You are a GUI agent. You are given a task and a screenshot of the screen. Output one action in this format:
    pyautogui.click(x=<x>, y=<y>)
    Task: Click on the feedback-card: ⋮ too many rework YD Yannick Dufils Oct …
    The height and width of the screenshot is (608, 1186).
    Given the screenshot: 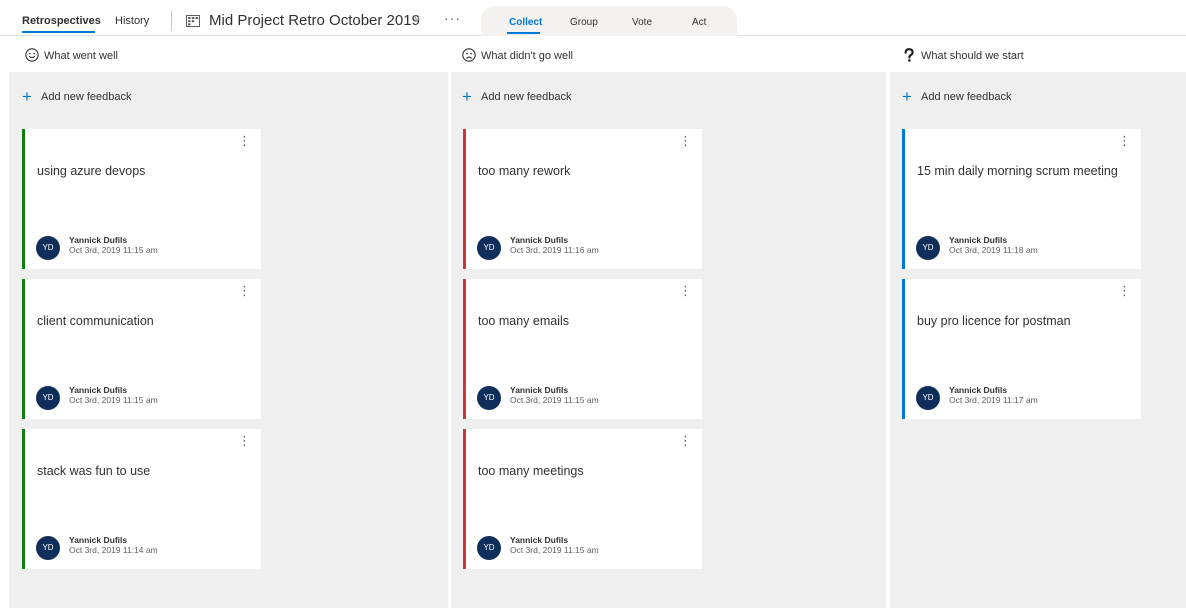 What is the action you would take?
    pyautogui.click(x=582, y=199)
    